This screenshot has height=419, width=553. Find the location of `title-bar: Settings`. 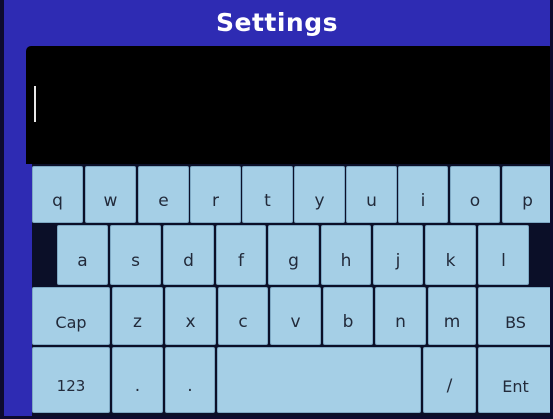

title-bar: Settings is located at coordinates (277, 22).